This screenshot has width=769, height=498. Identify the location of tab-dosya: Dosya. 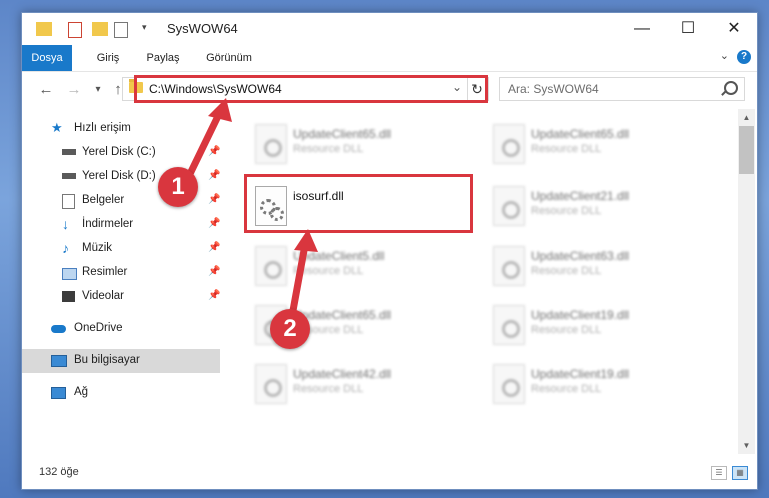
(47, 58).